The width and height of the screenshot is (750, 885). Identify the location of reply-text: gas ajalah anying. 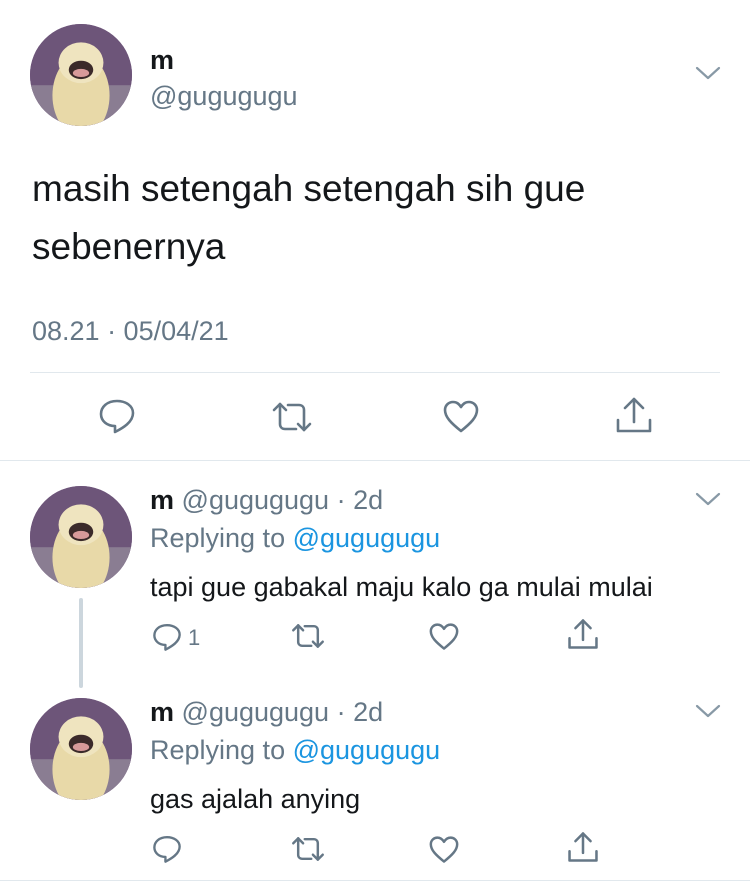
(255, 799).